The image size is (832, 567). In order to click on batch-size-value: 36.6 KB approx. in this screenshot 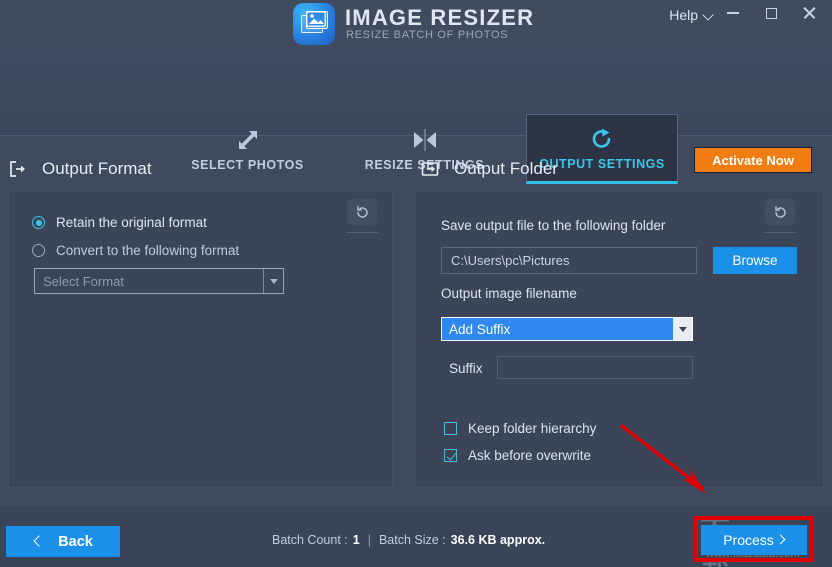, I will do `click(498, 540)`.